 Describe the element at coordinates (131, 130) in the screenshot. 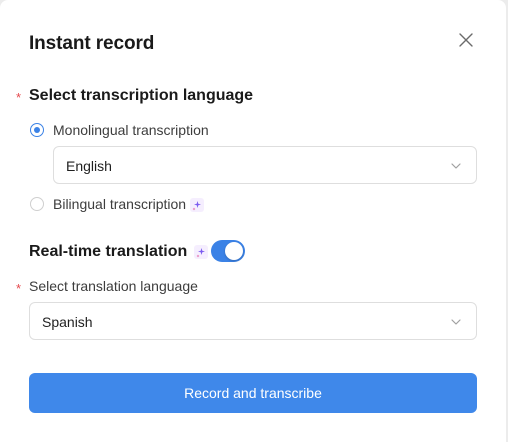

I see `monolingual-label: Monolingual transcription` at that location.